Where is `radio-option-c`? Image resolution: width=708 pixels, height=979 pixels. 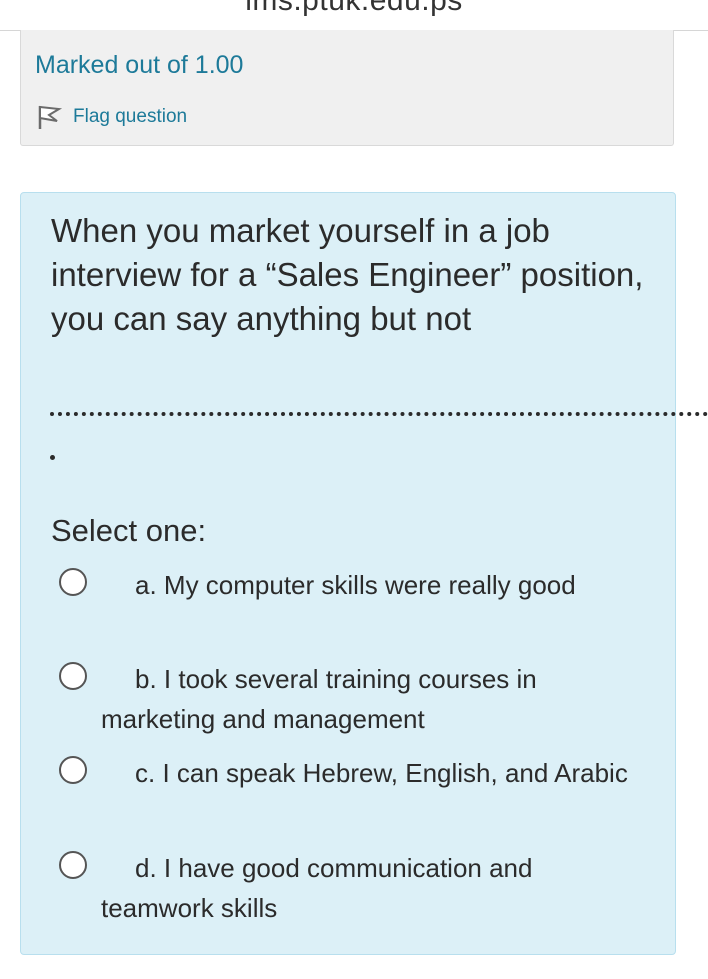
radio-option-c is located at coordinates (73, 770).